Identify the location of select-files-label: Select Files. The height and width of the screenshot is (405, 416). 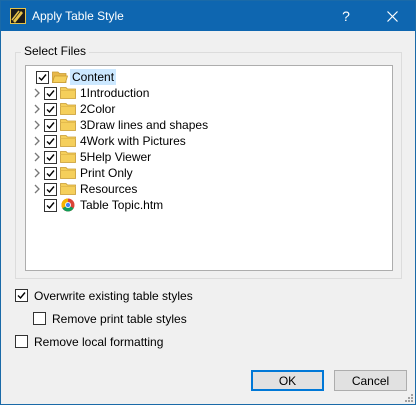
(55, 51).